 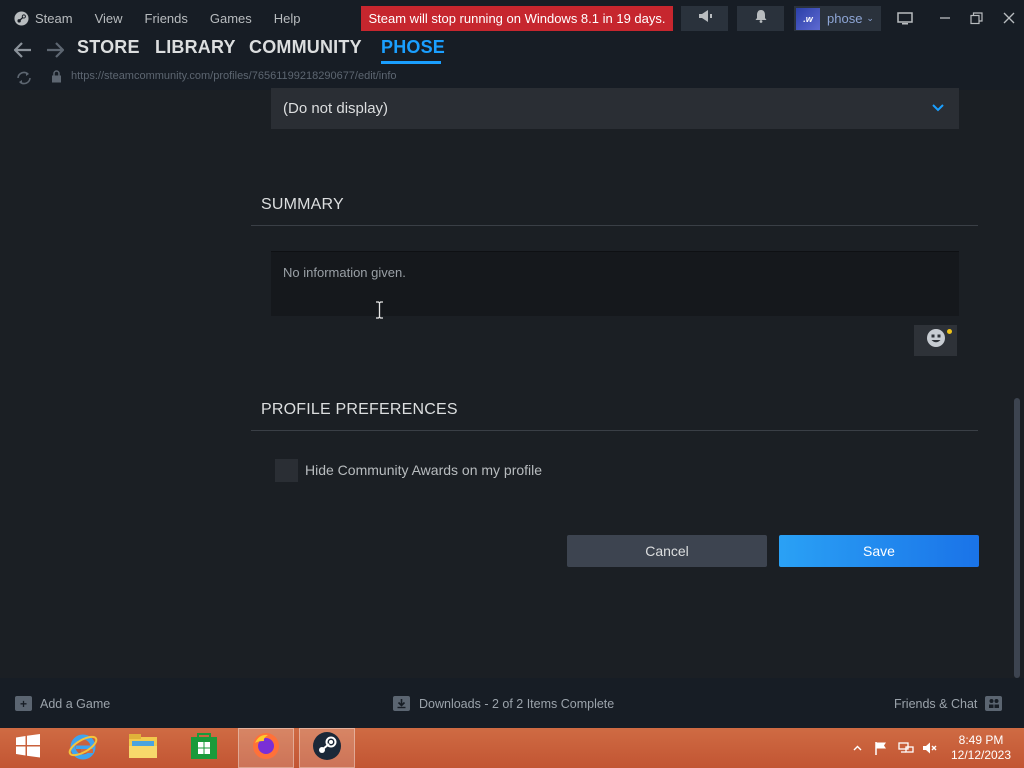 I want to click on tab-library: LIBRARY, so click(x=195, y=47).